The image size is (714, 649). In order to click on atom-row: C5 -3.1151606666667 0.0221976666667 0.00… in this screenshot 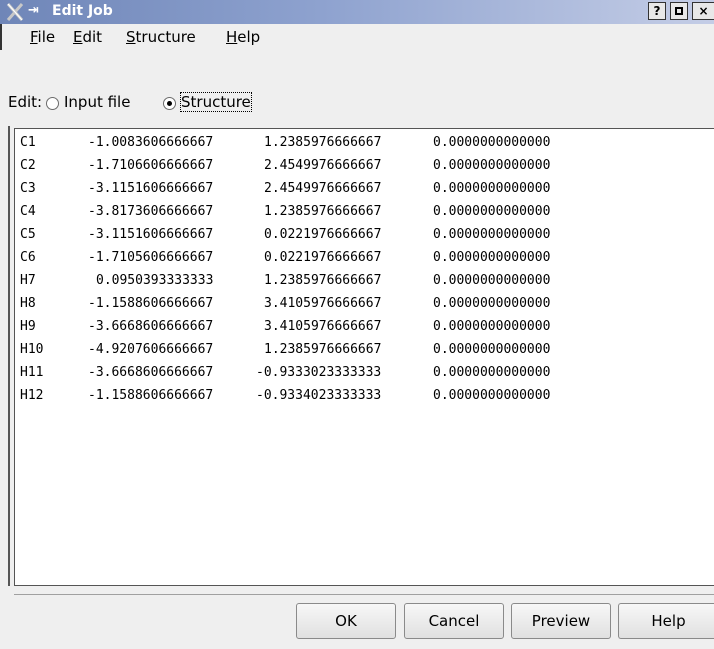, I will do `click(285, 234)`.